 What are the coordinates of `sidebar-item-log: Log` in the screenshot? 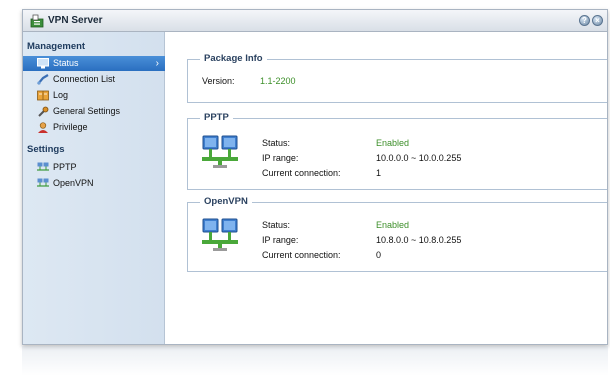 It's located at (94, 95).